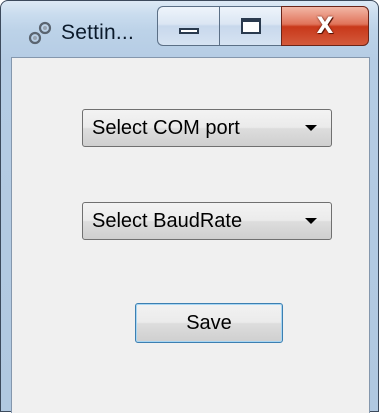 The height and width of the screenshot is (414, 381). Describe the element at coordinates (209, 323) in the screenshot. I see `save-button: Save` at that location.